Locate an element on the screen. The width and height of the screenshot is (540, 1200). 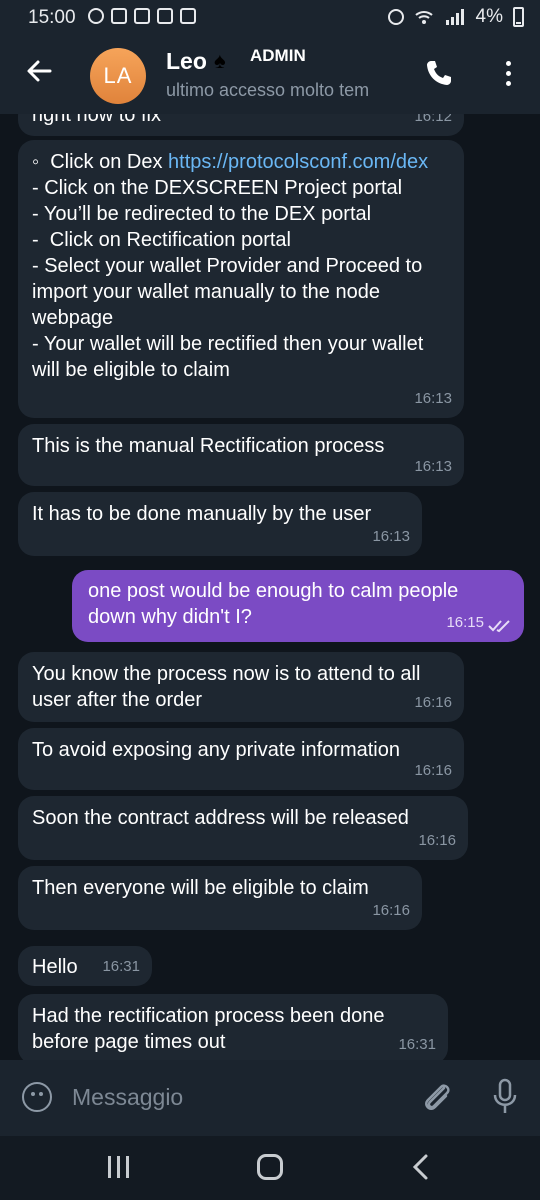
last-seen: ultimo accesso molto tem is located at coordinates (268, 90).